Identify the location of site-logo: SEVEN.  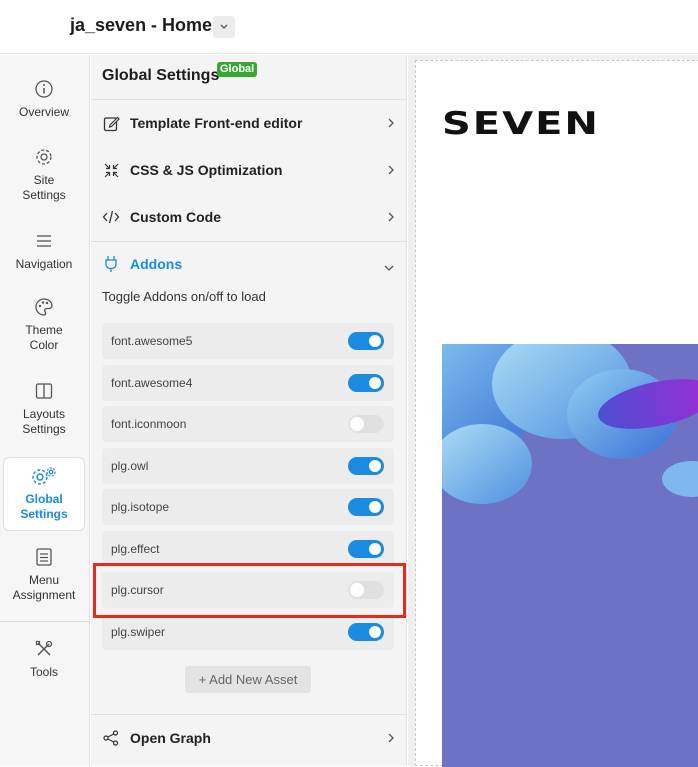
(521, 124).